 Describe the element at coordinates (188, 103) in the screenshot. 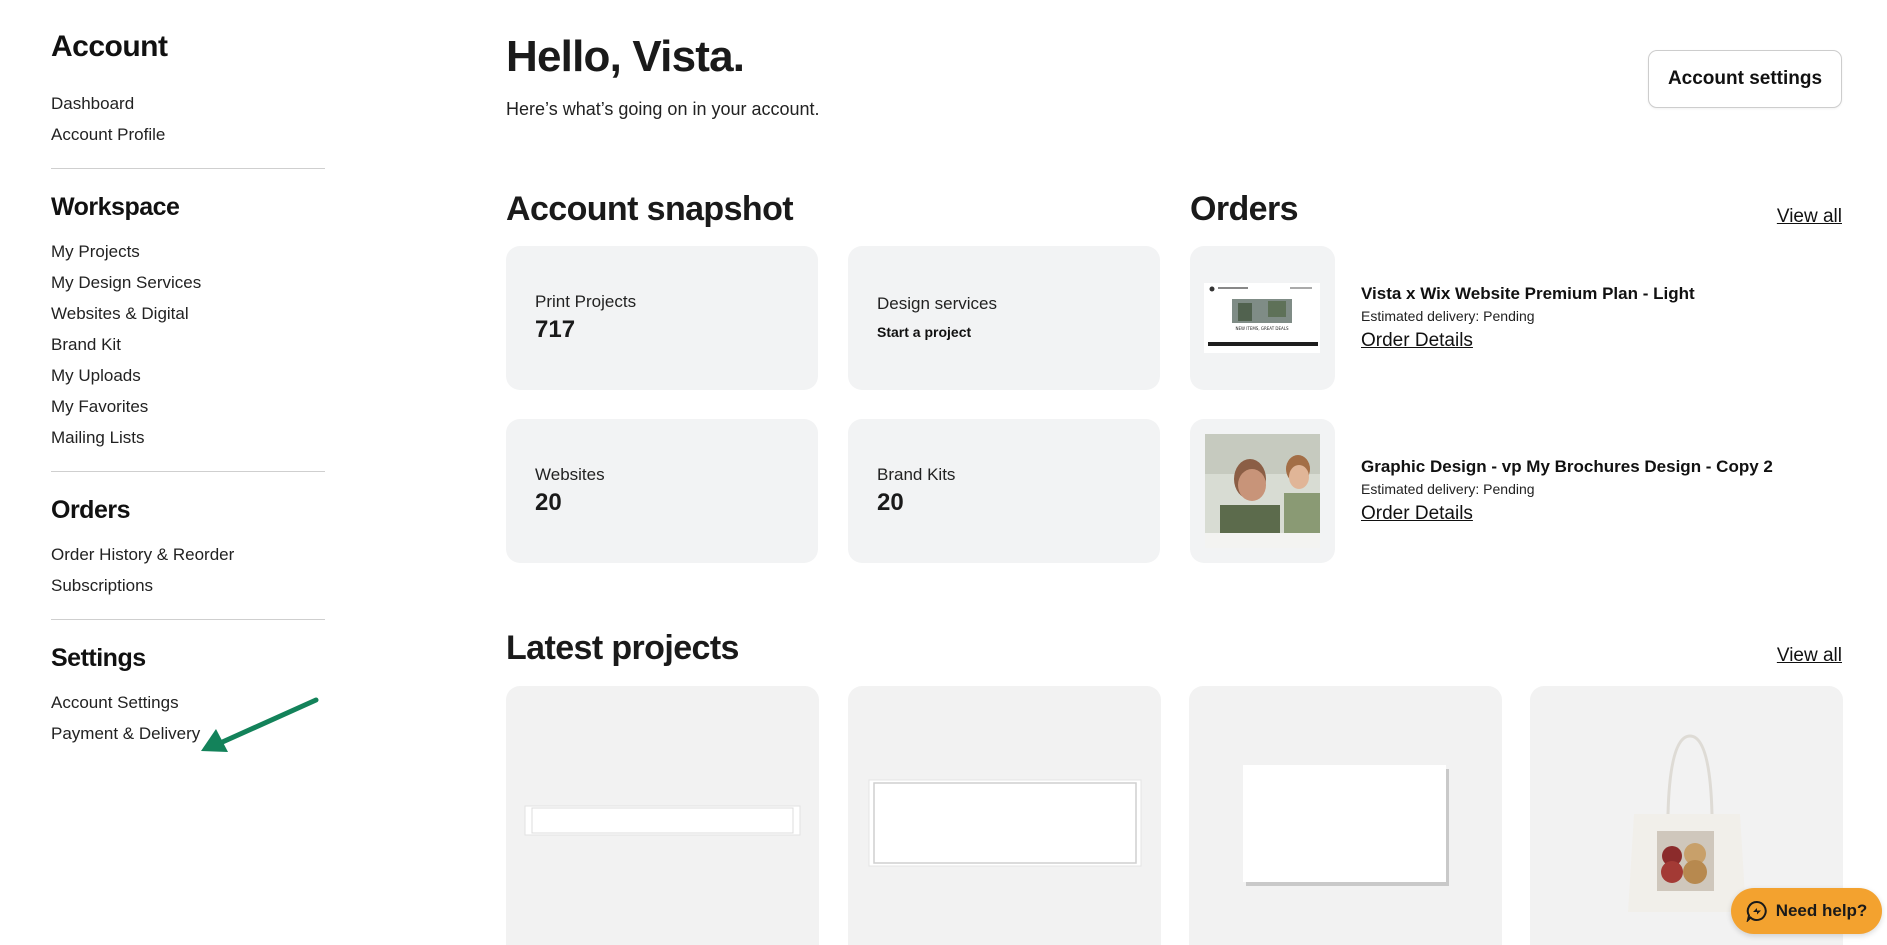

I see `sidebar-item-dashboard: Dashboard` at that location.